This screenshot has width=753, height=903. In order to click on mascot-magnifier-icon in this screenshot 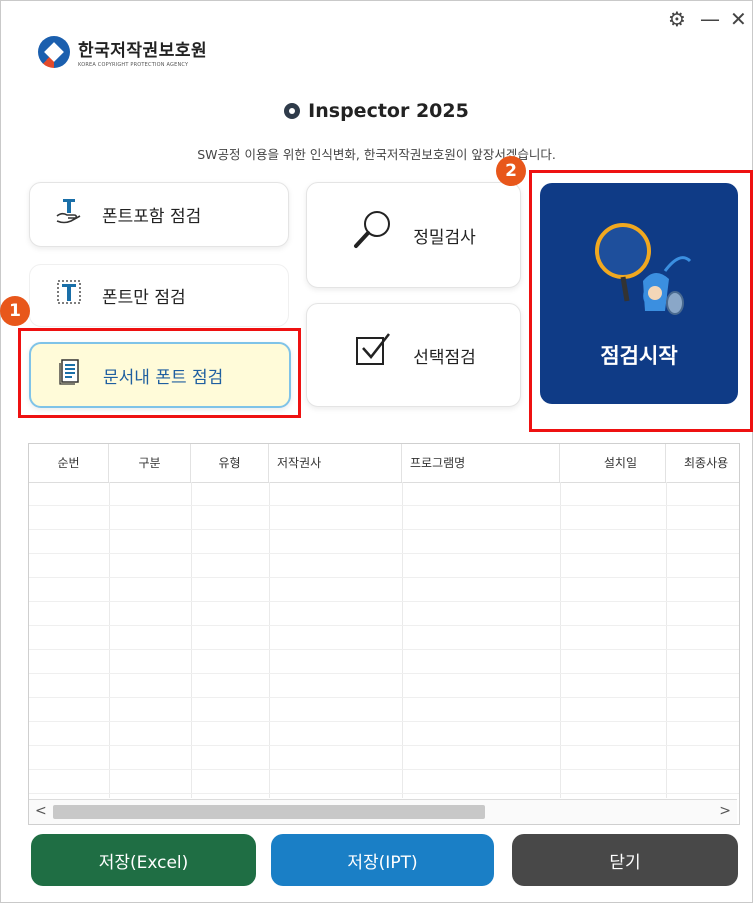, I will do `click(643, 269)`.